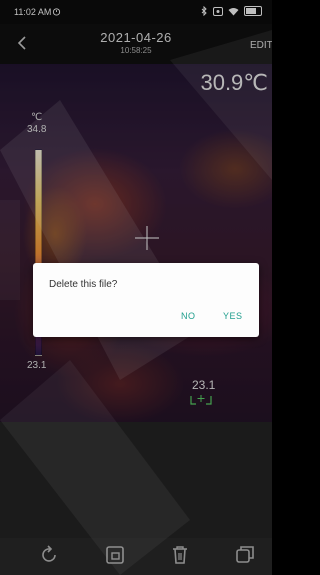 The height and width of the screenshot is (575, 320). I want to click on yes-button: YES, so click(233, 316).